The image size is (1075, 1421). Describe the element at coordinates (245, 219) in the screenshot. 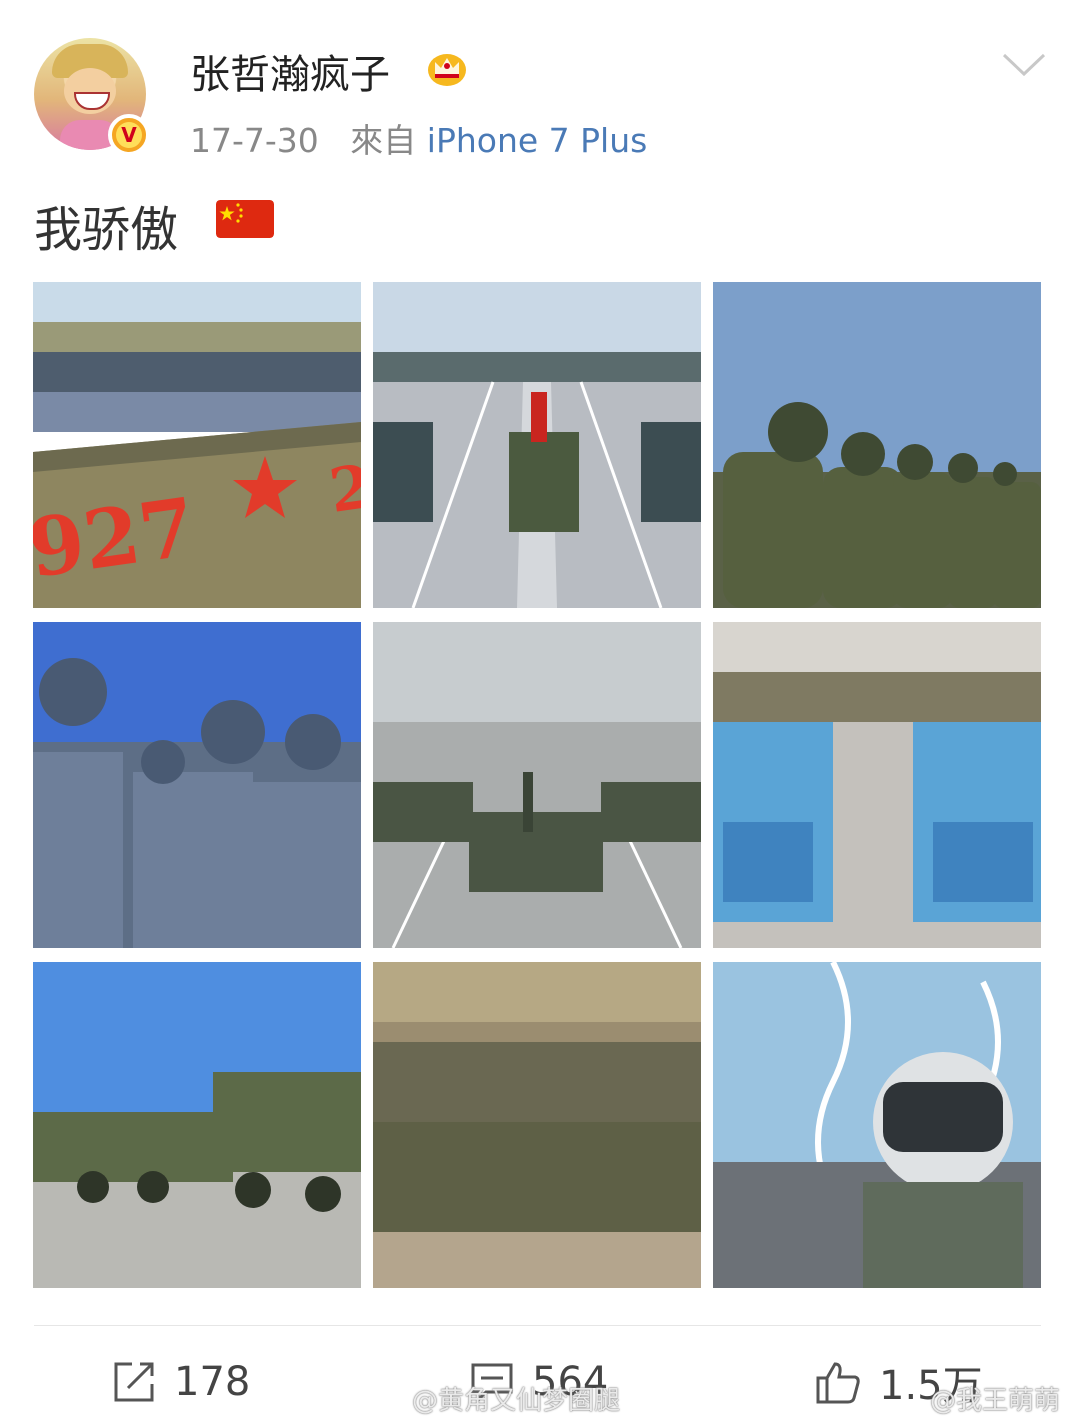

I see `china-flag-icon` at that location.